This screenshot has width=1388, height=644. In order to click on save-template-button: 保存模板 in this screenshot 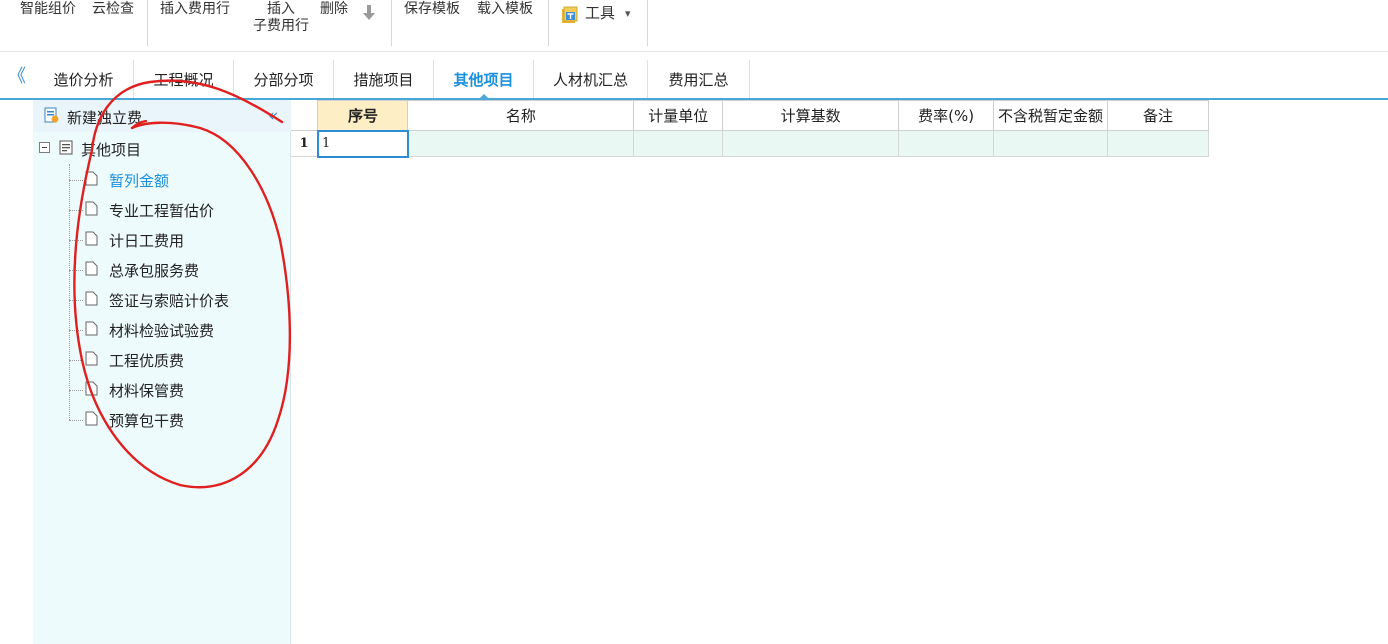, I will do `click(432, 9)`.